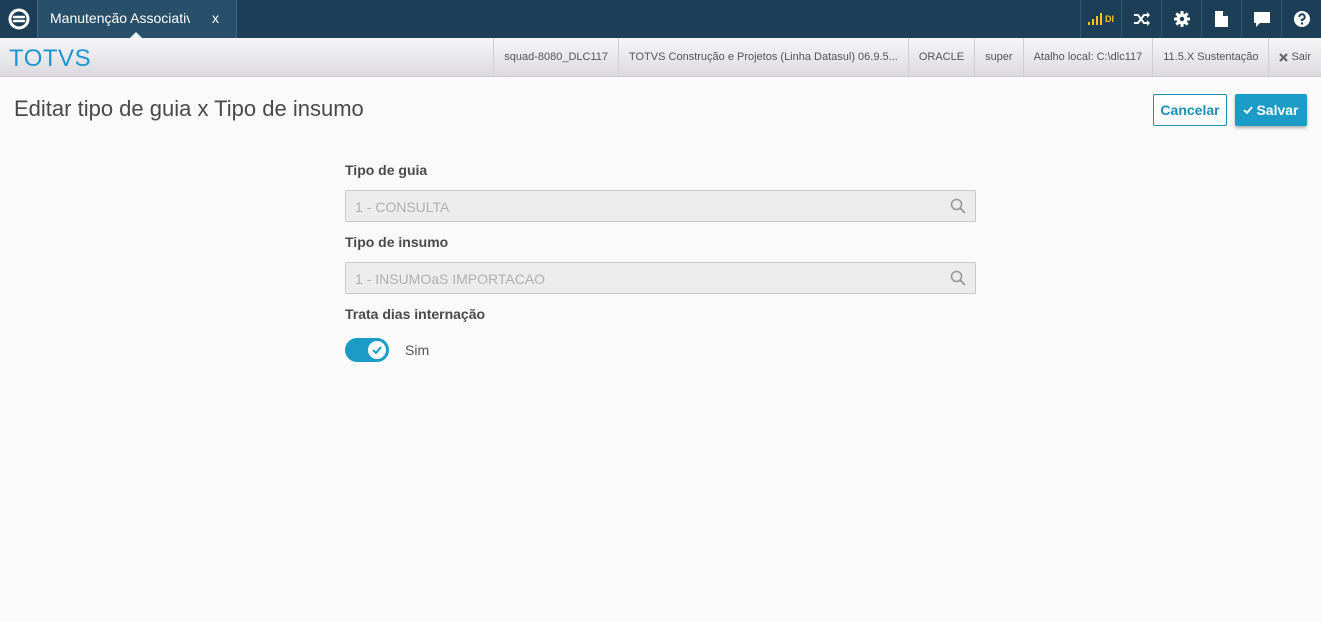 The image size is (1321, 622). I want to click on tipo-insumo-label: Tipo de insumo, so click(397, 242).